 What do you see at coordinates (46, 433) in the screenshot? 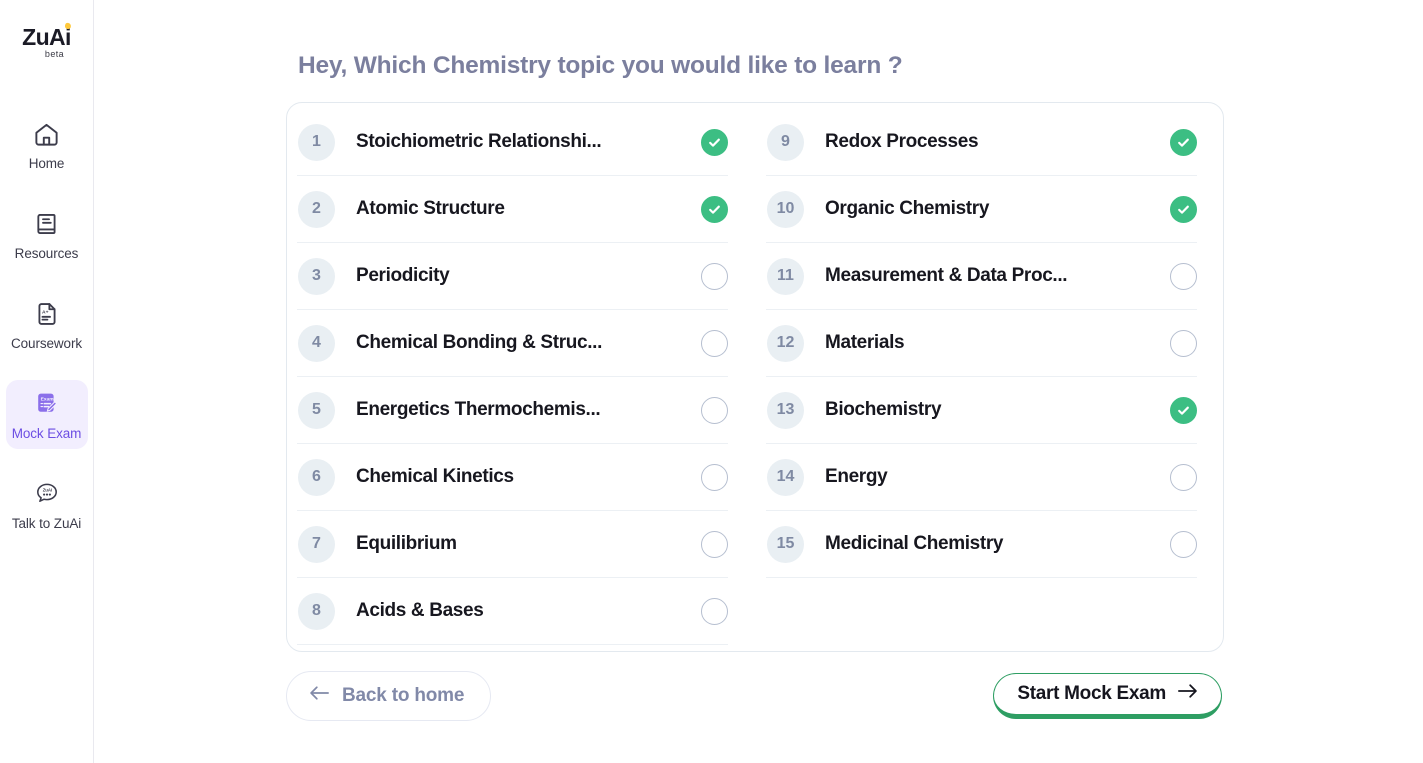
I see `sidebar-item-label: Mock Exam` at bounding box center [46, 433].